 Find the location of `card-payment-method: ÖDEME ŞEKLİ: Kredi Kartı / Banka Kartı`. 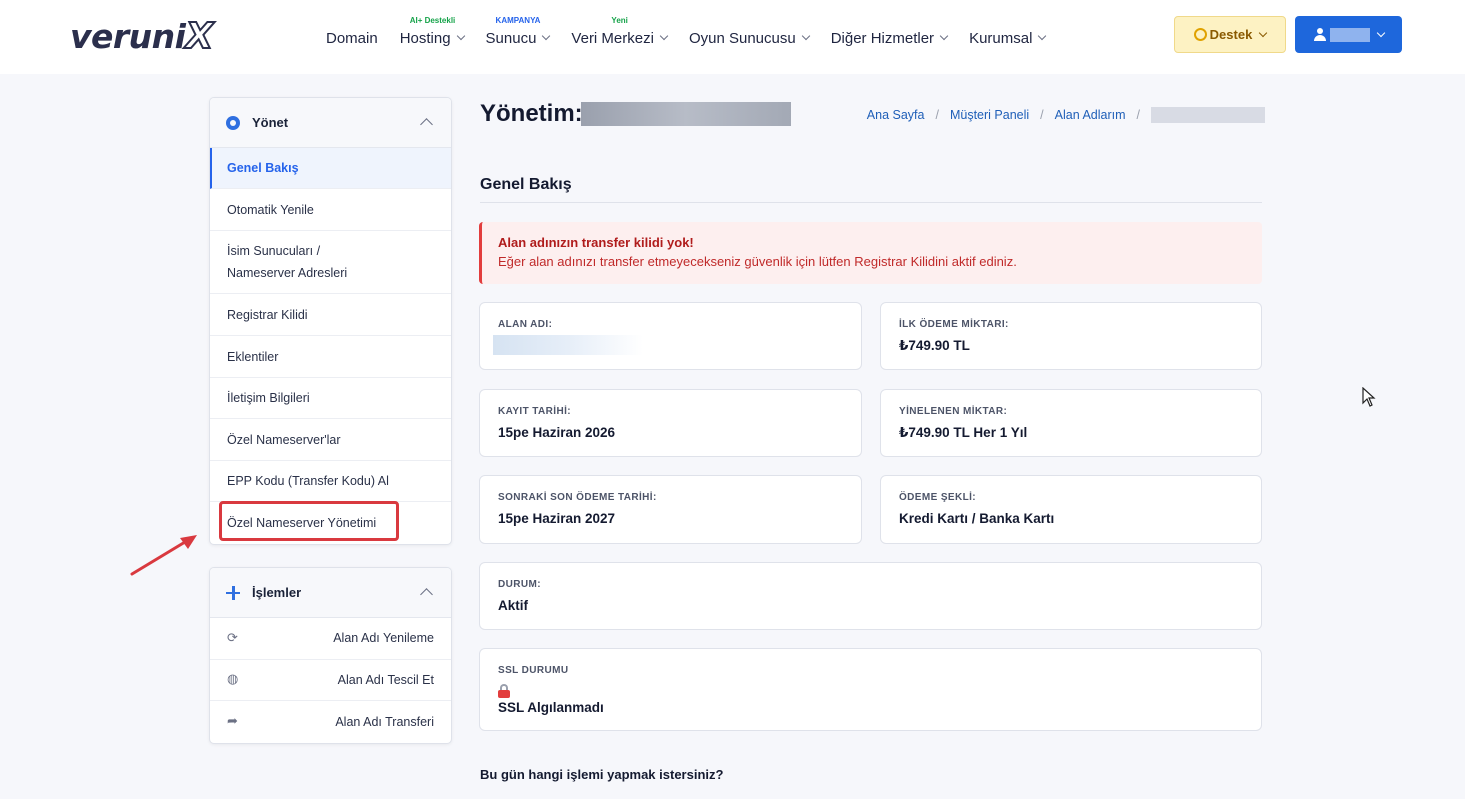

card-payment-method: ÖDEME ŞEKLİ: Kredi Kartı / Banka Kartı is located at coordinates (1071, 509).